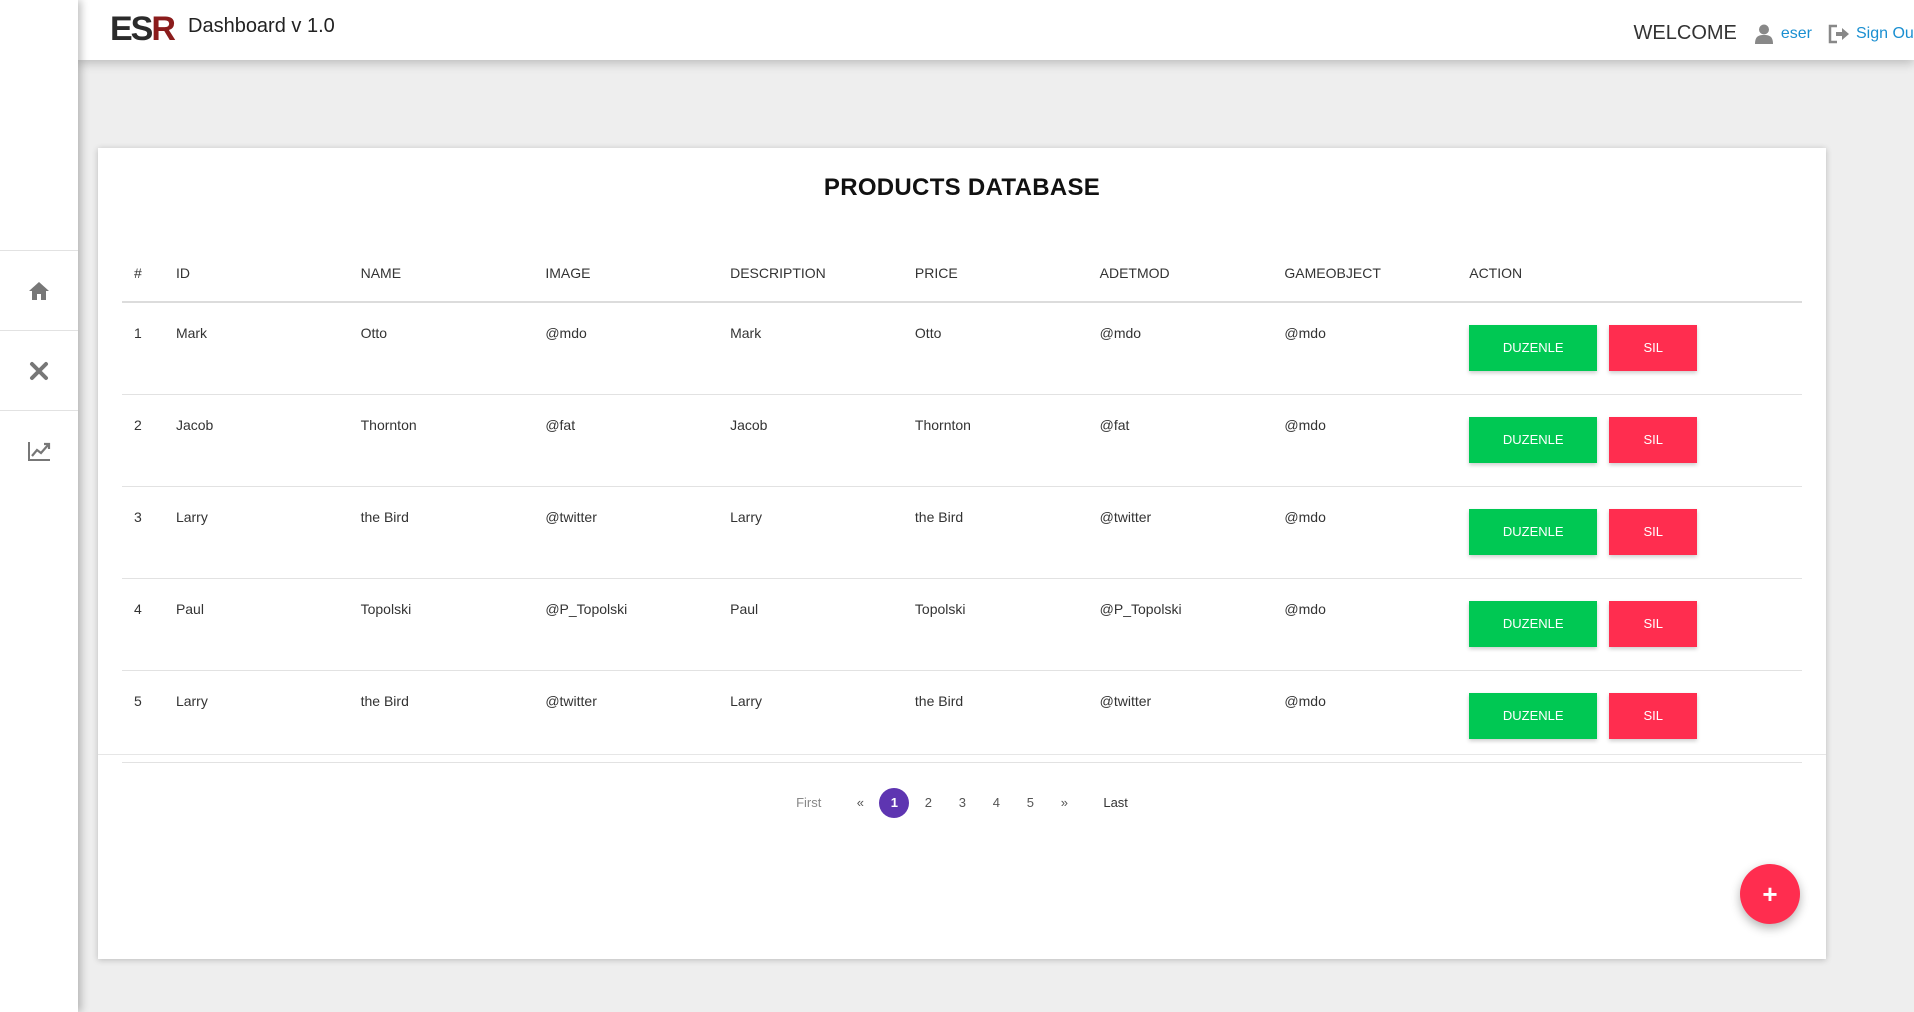 This screenshot has width=1914, height=1012. I want to click on add-product-button: +, so click(1770, 894).